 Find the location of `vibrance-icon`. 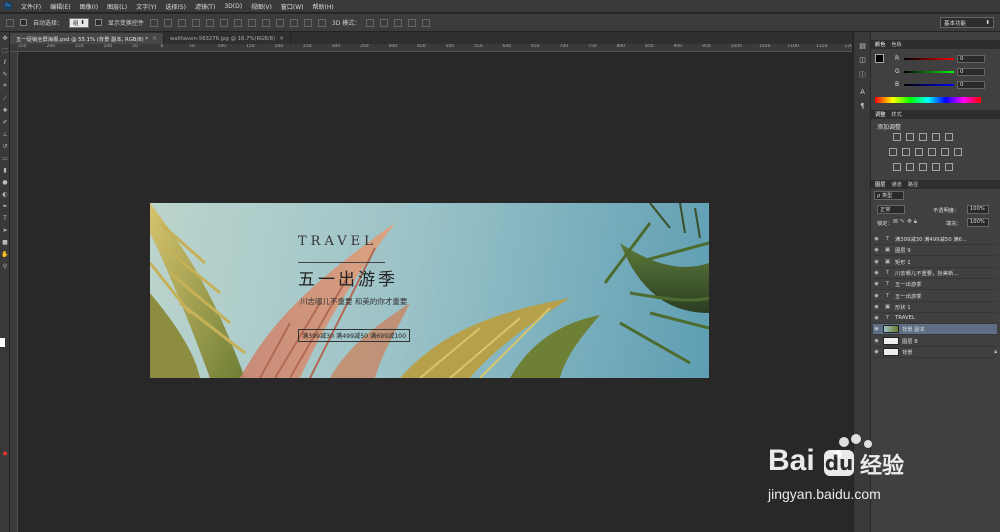

vibrance-icon is located at coordinates (949, 137).